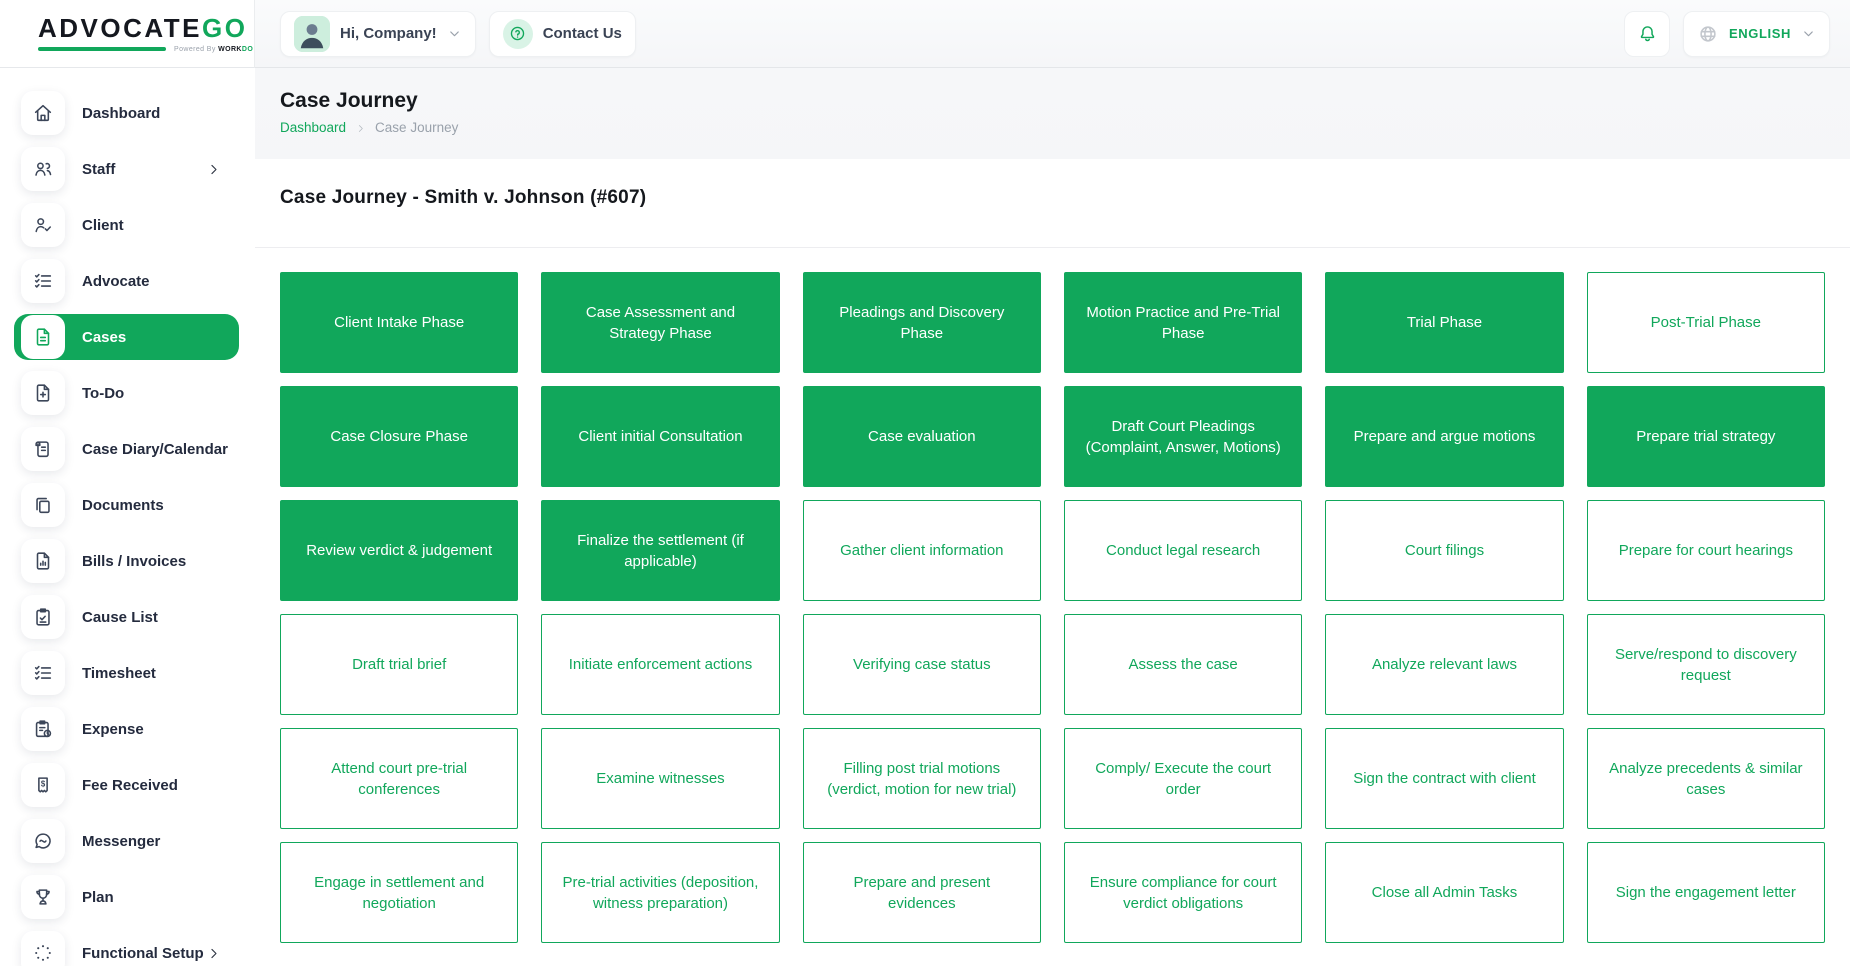 This screenshot has height=966, width=1850. Describe the element at coordinates (921, 664) in the screenshot. I see `case-step-card-verifying-case-status: Verifying case status` at that location.